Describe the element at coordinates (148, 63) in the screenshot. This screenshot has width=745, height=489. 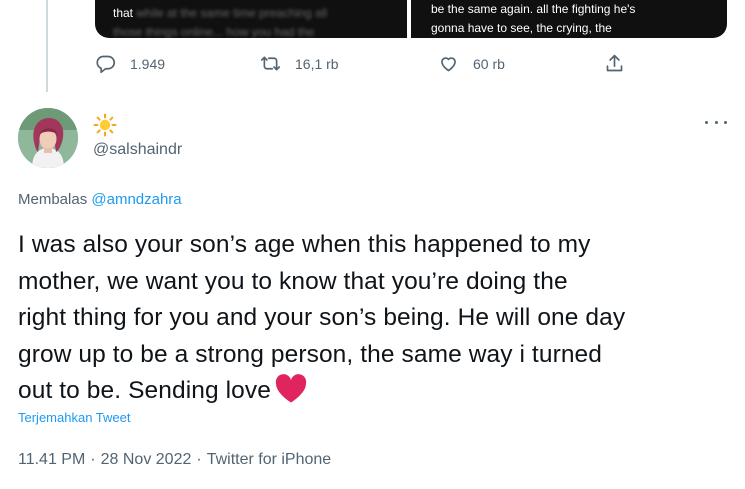
I see `reply-count: 1.949` at that location.